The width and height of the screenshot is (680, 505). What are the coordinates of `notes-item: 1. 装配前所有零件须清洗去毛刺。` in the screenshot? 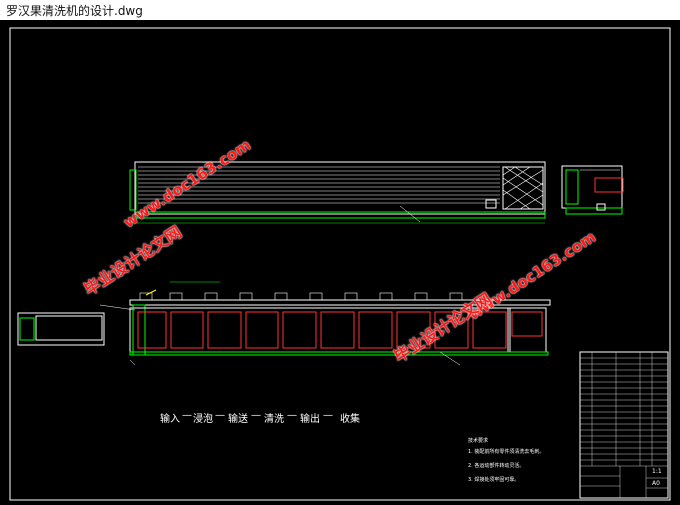 It's located at (506, 452).